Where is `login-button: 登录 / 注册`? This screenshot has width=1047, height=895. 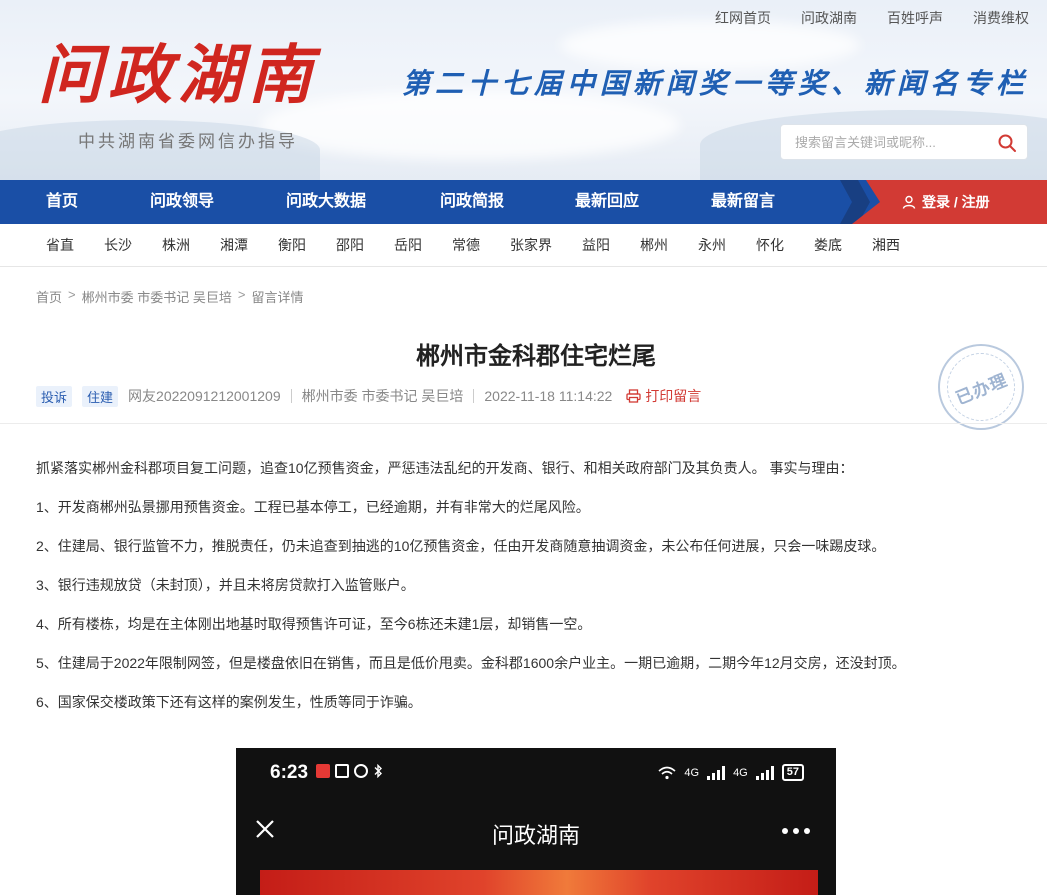 login-button: 登录 / 注册 is located at coordinates (949, 202).